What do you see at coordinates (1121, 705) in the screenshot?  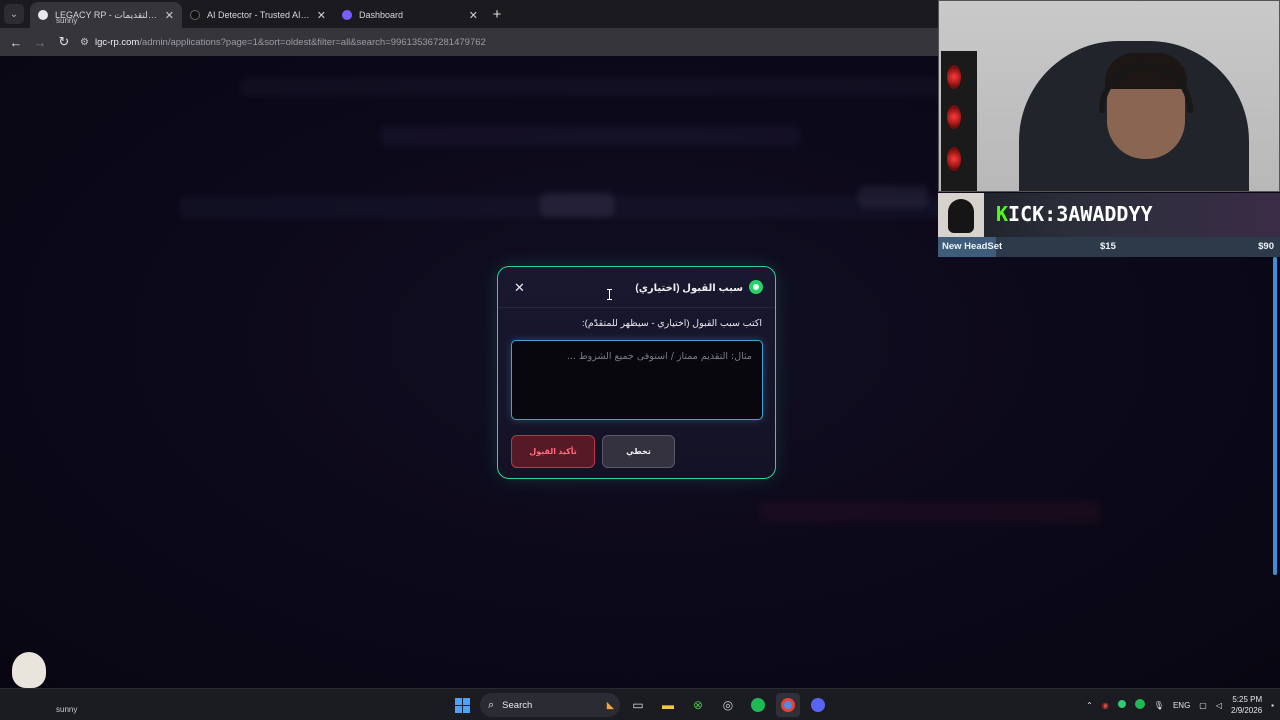 I see `status-tray-icon` at bounding box center [1121, 705].